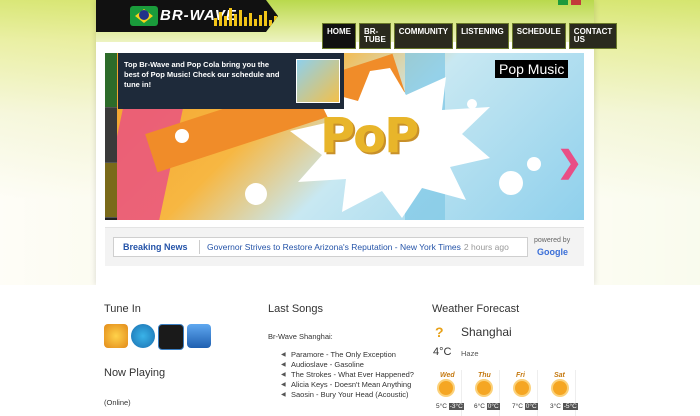 The image size is (700, 416). What do you see at coordinates (347, 385) in the screenshot?
I see `list-item: Alicia Keys - Doesn't Mean Anything` at bounding box center [347, 385].